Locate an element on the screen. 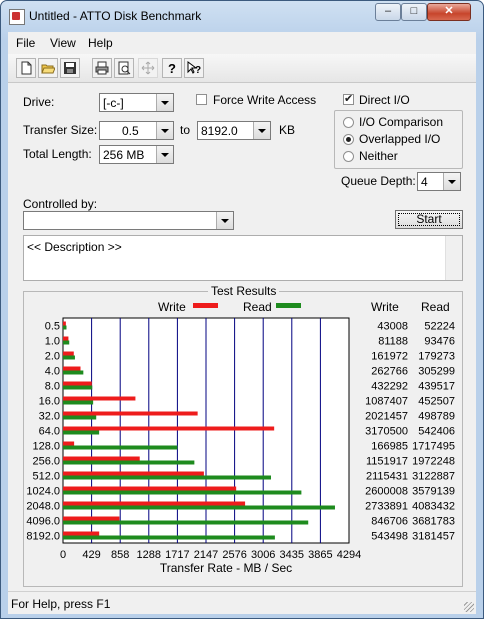  menu-view: View is located at coordinates (63, 43).